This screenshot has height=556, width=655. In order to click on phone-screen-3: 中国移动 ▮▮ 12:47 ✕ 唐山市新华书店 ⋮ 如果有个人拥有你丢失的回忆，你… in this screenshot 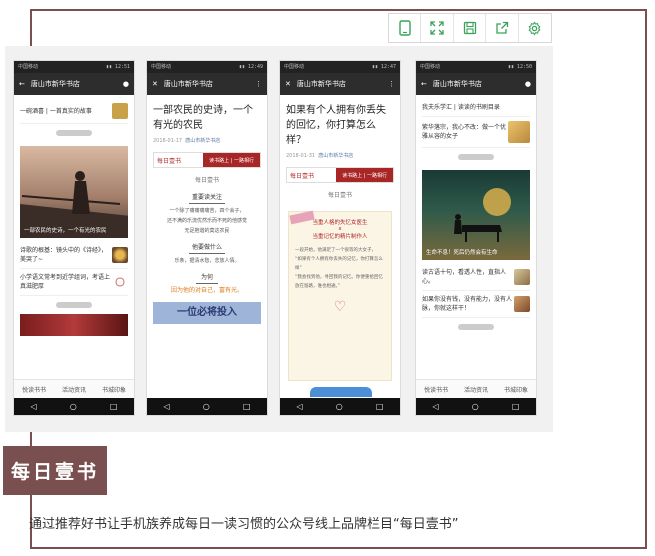, I will do `click(340, 238)`.